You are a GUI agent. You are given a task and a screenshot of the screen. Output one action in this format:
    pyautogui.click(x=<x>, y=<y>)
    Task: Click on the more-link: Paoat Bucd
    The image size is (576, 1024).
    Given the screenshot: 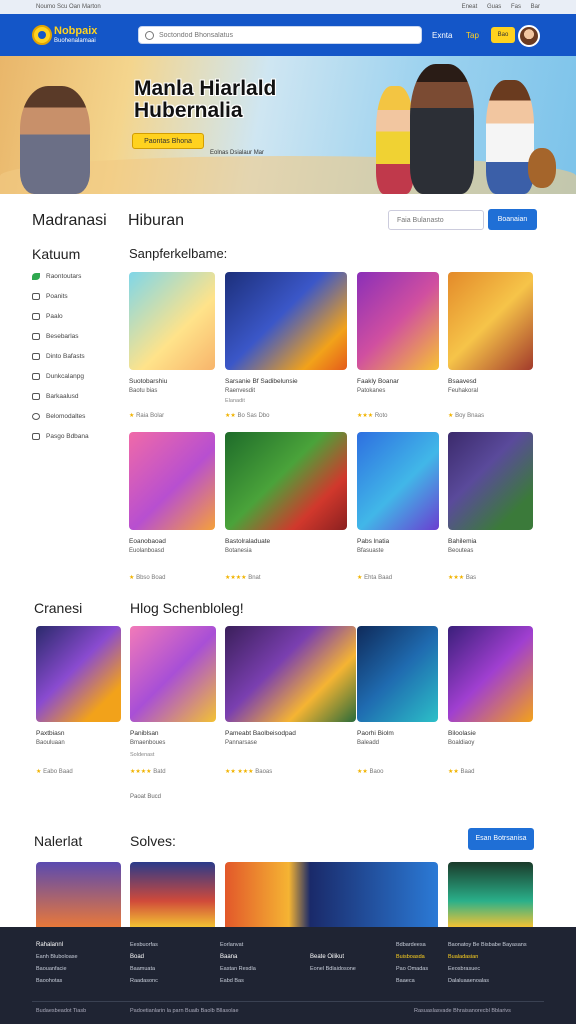 What is the action you would take?
    pyautogui.click(x=145, y=797)
    